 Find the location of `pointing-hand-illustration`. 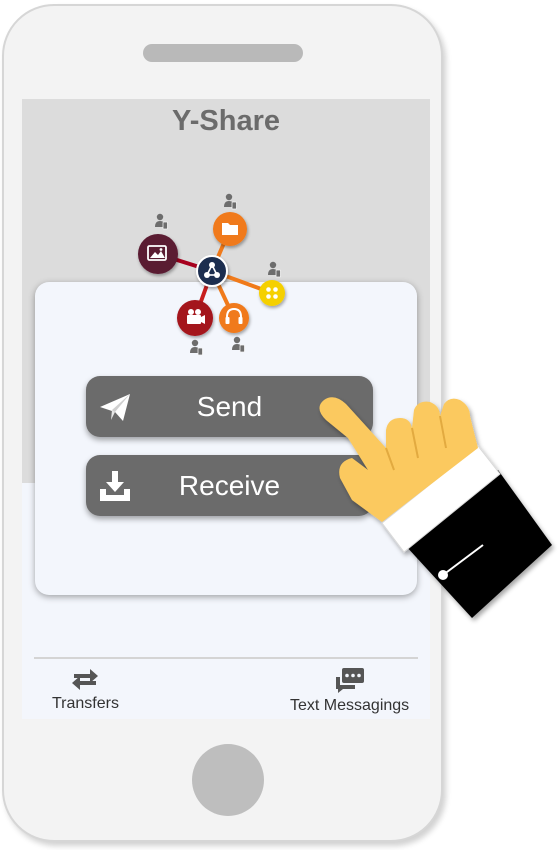

pointing-hand-illustration is located at coordinates (435, 507).